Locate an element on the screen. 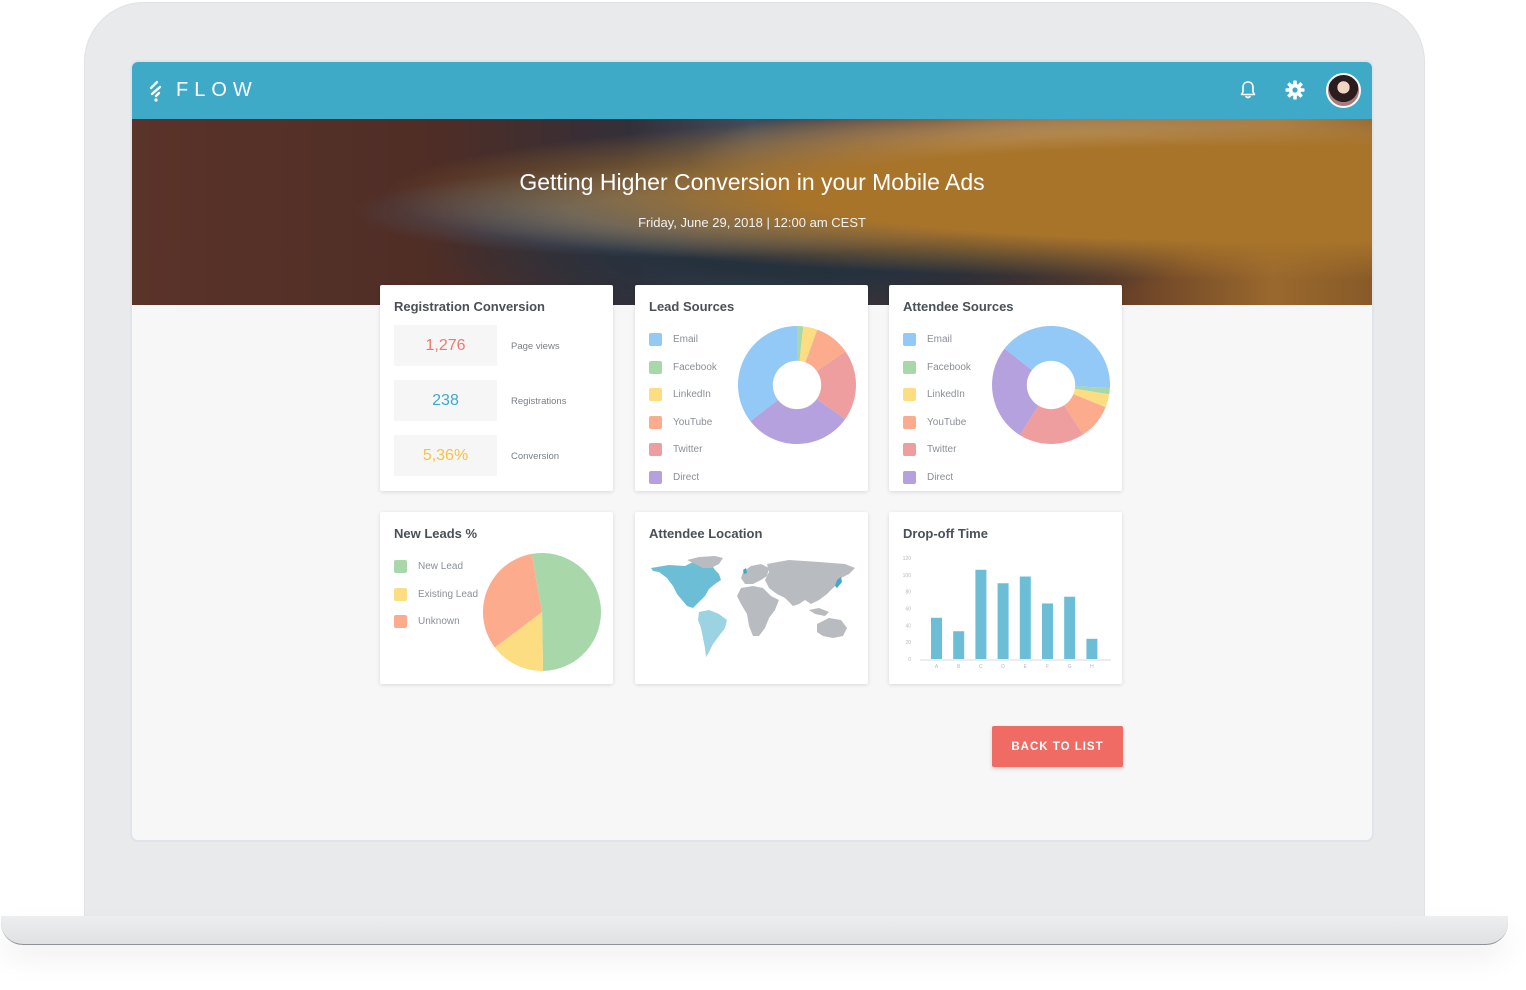 The image size is (1526, 990). registrations-label: Registrations is located at coordinates (539, 401).